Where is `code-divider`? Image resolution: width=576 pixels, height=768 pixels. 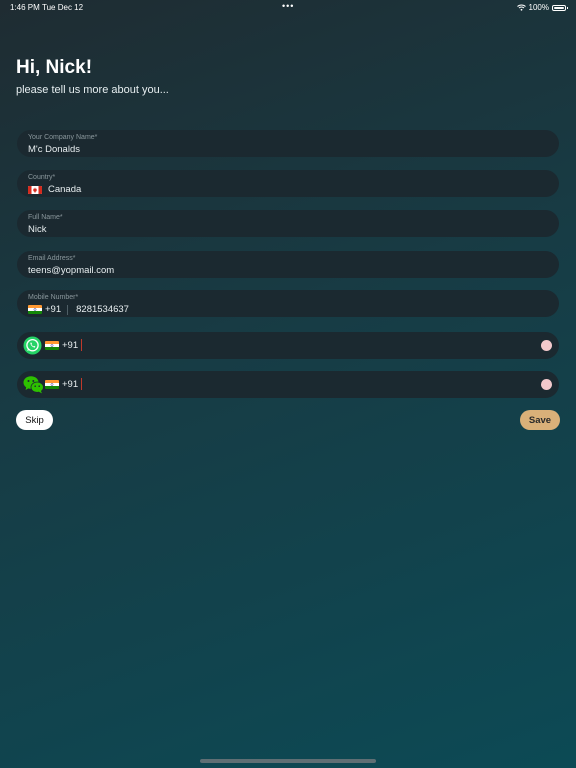 code-divider is located at coordinates (68, 309).